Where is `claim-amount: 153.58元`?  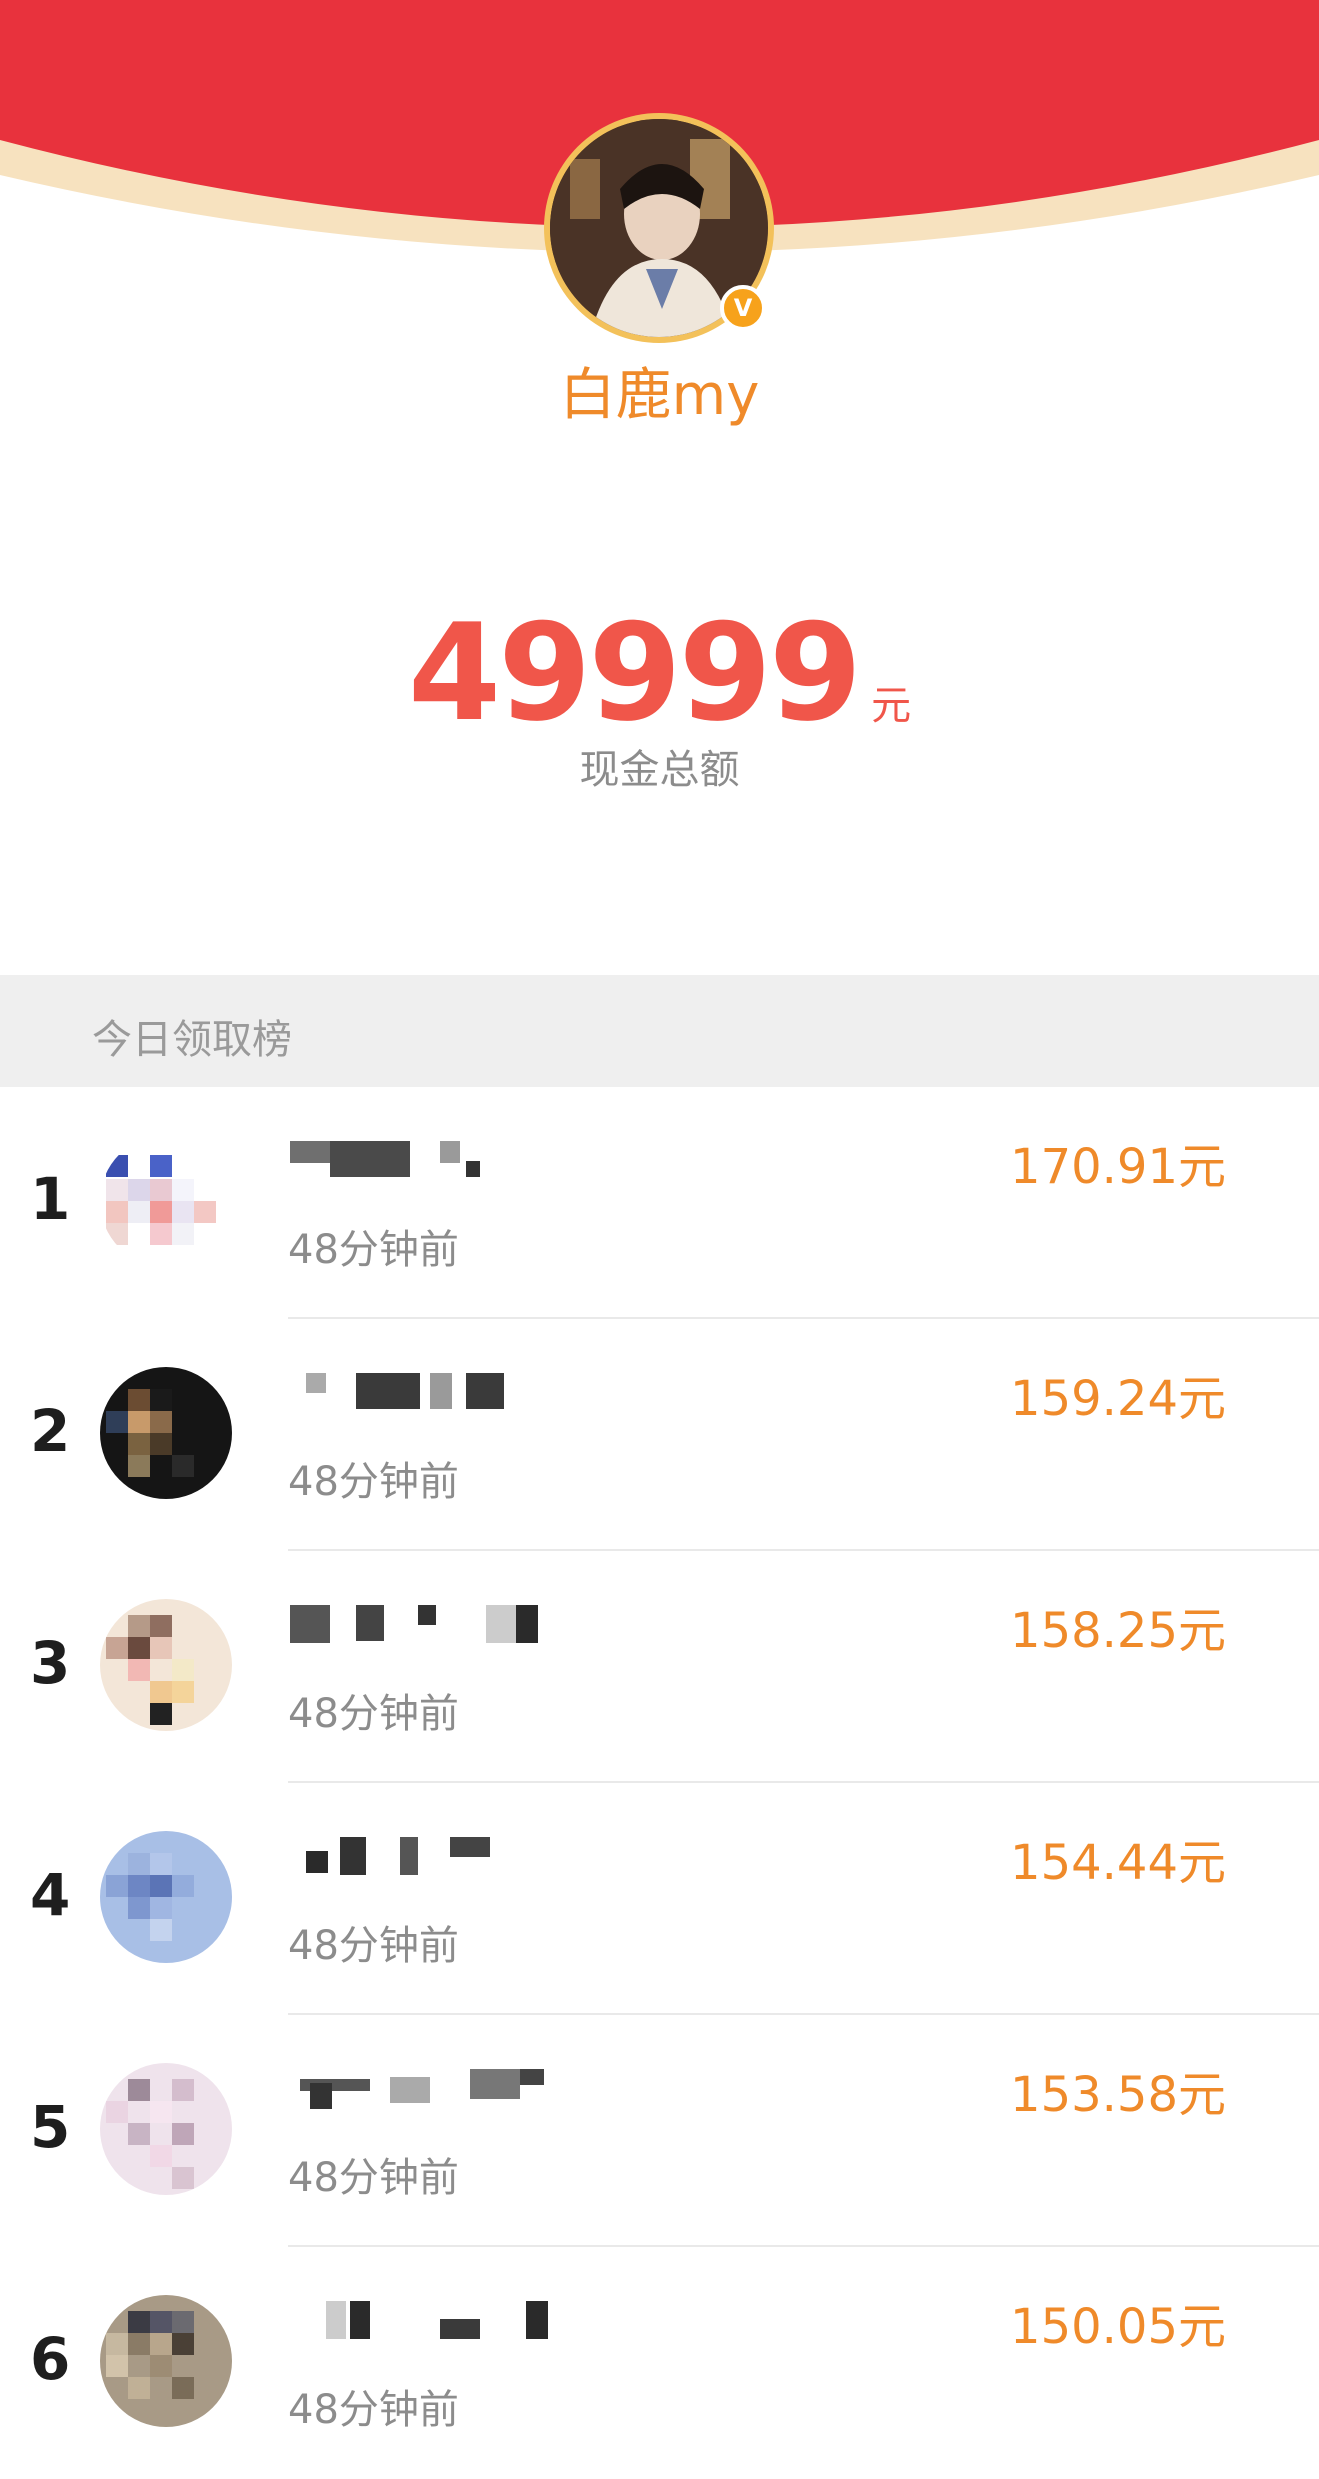 claim-amount: 153.58元 is located at coordinates (1118, 2095).